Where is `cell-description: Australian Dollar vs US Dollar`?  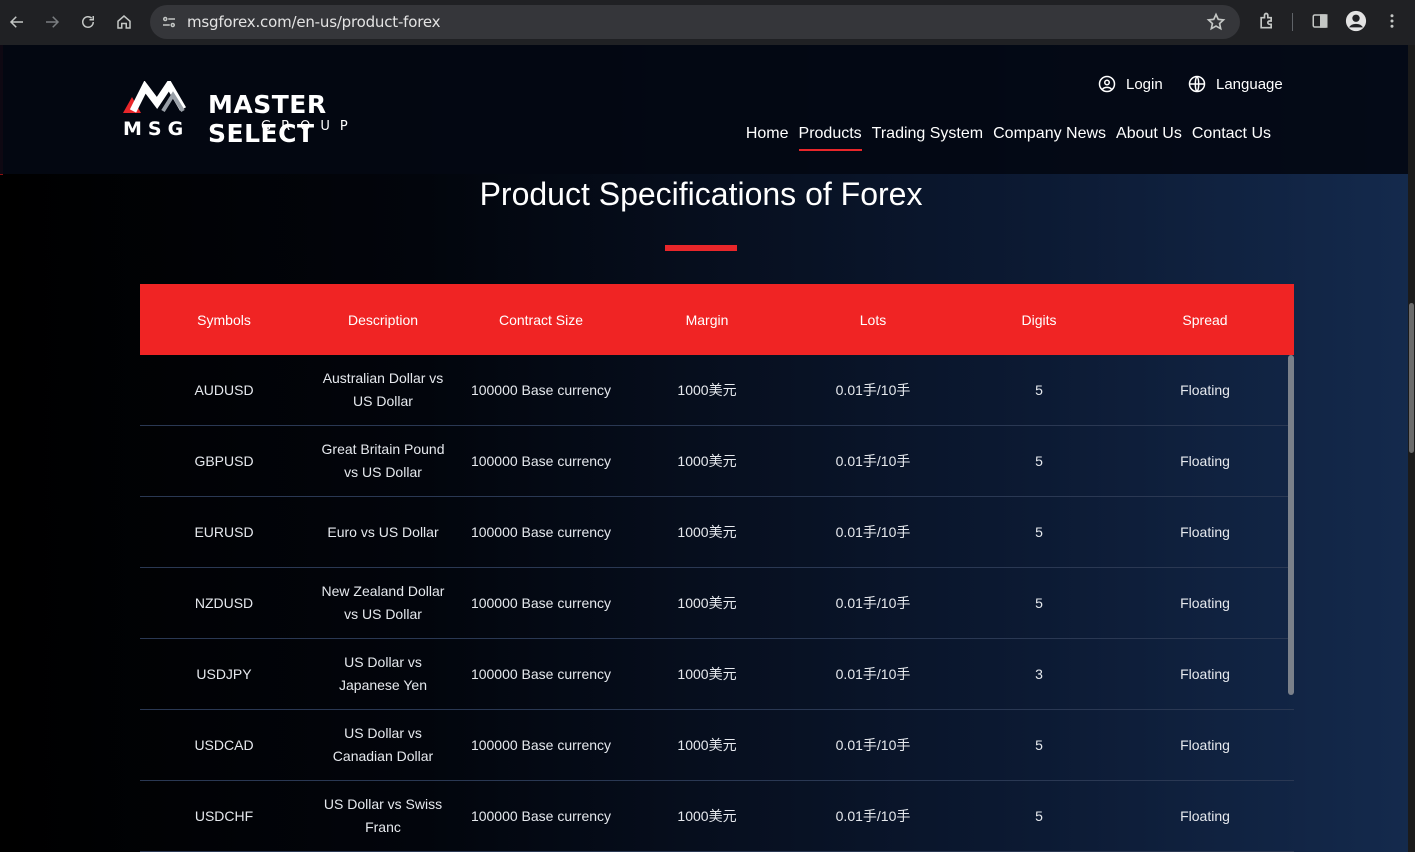 cell-description: Australian Dollar vs US Dollar is located at coordinates (383, 389).